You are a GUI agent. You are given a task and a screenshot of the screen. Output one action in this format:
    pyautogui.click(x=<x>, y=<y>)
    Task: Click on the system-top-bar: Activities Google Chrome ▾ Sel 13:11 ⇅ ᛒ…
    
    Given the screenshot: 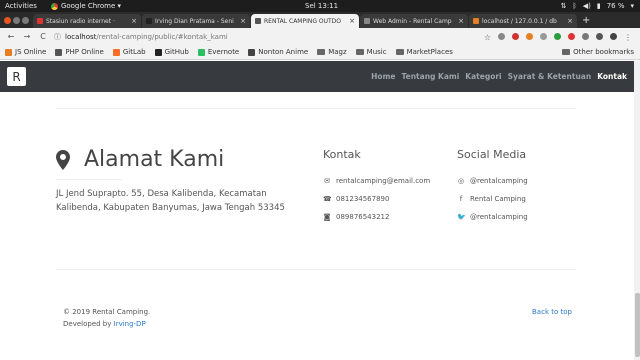 What is the action you would take?
    pyautogui.click(x=320, y=6)
    